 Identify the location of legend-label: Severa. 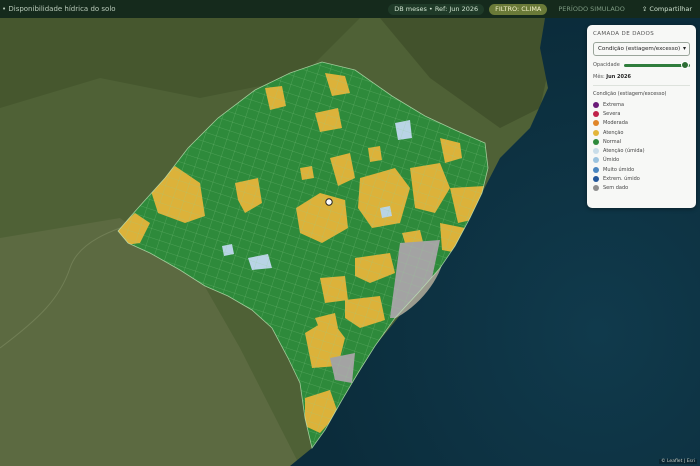
(612, 113).